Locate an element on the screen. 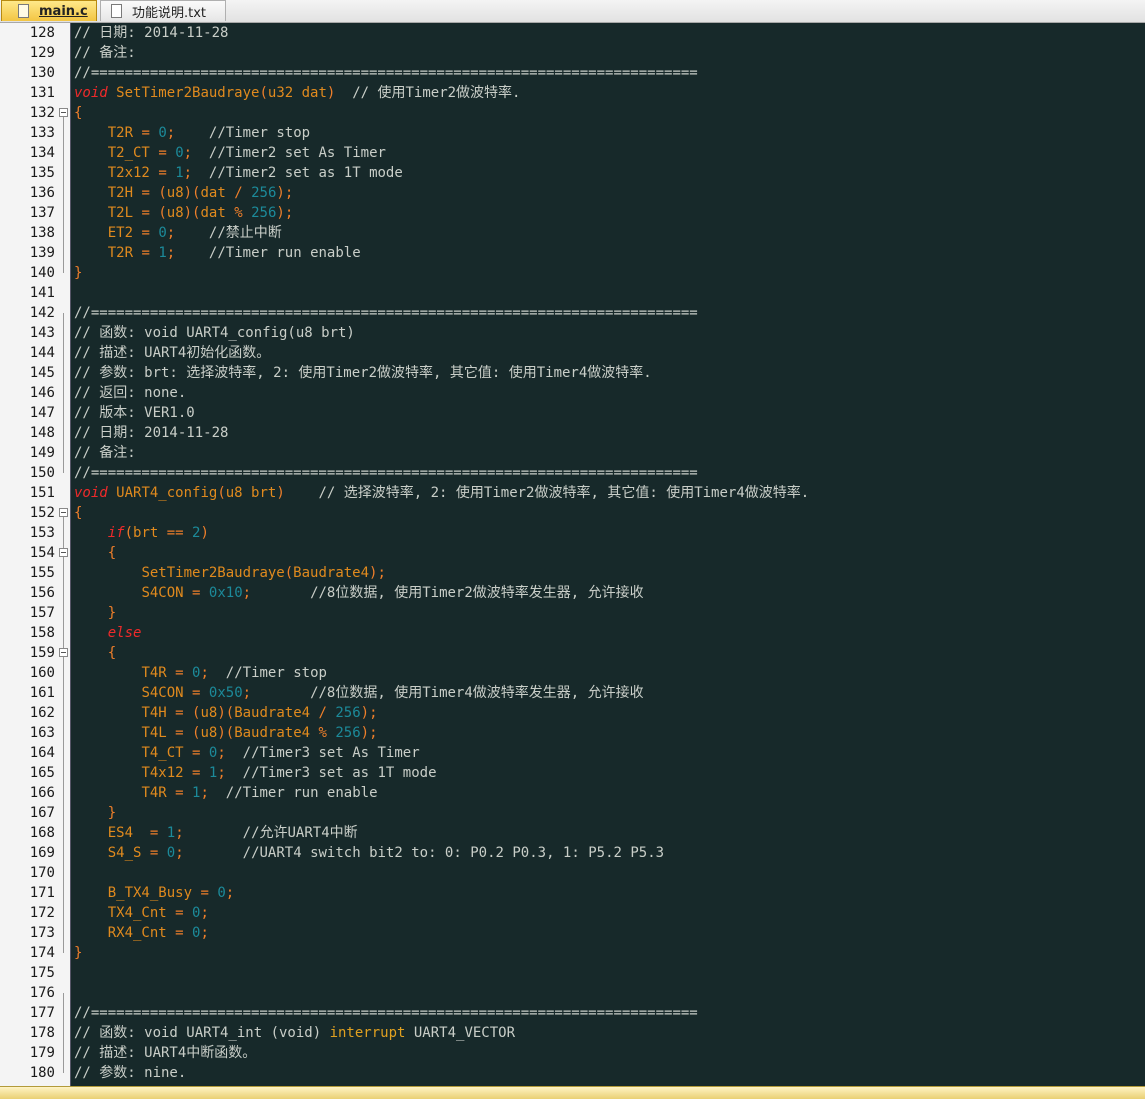 This screenshot has height=1099, width=1145. code-line: ES4 = 1; //允许UART4中断 is located at coordinates (608, 833).